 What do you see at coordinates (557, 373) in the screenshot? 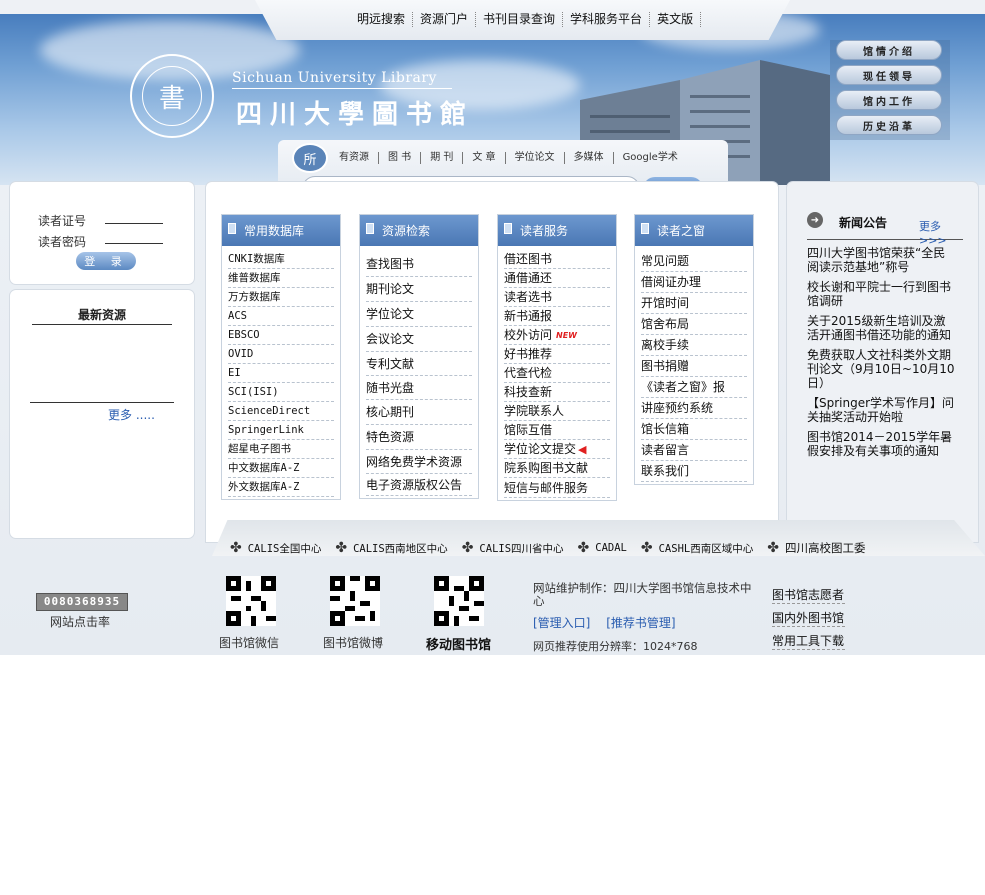
I see `list-item: 代查代检` at bounding box center [557, 373].